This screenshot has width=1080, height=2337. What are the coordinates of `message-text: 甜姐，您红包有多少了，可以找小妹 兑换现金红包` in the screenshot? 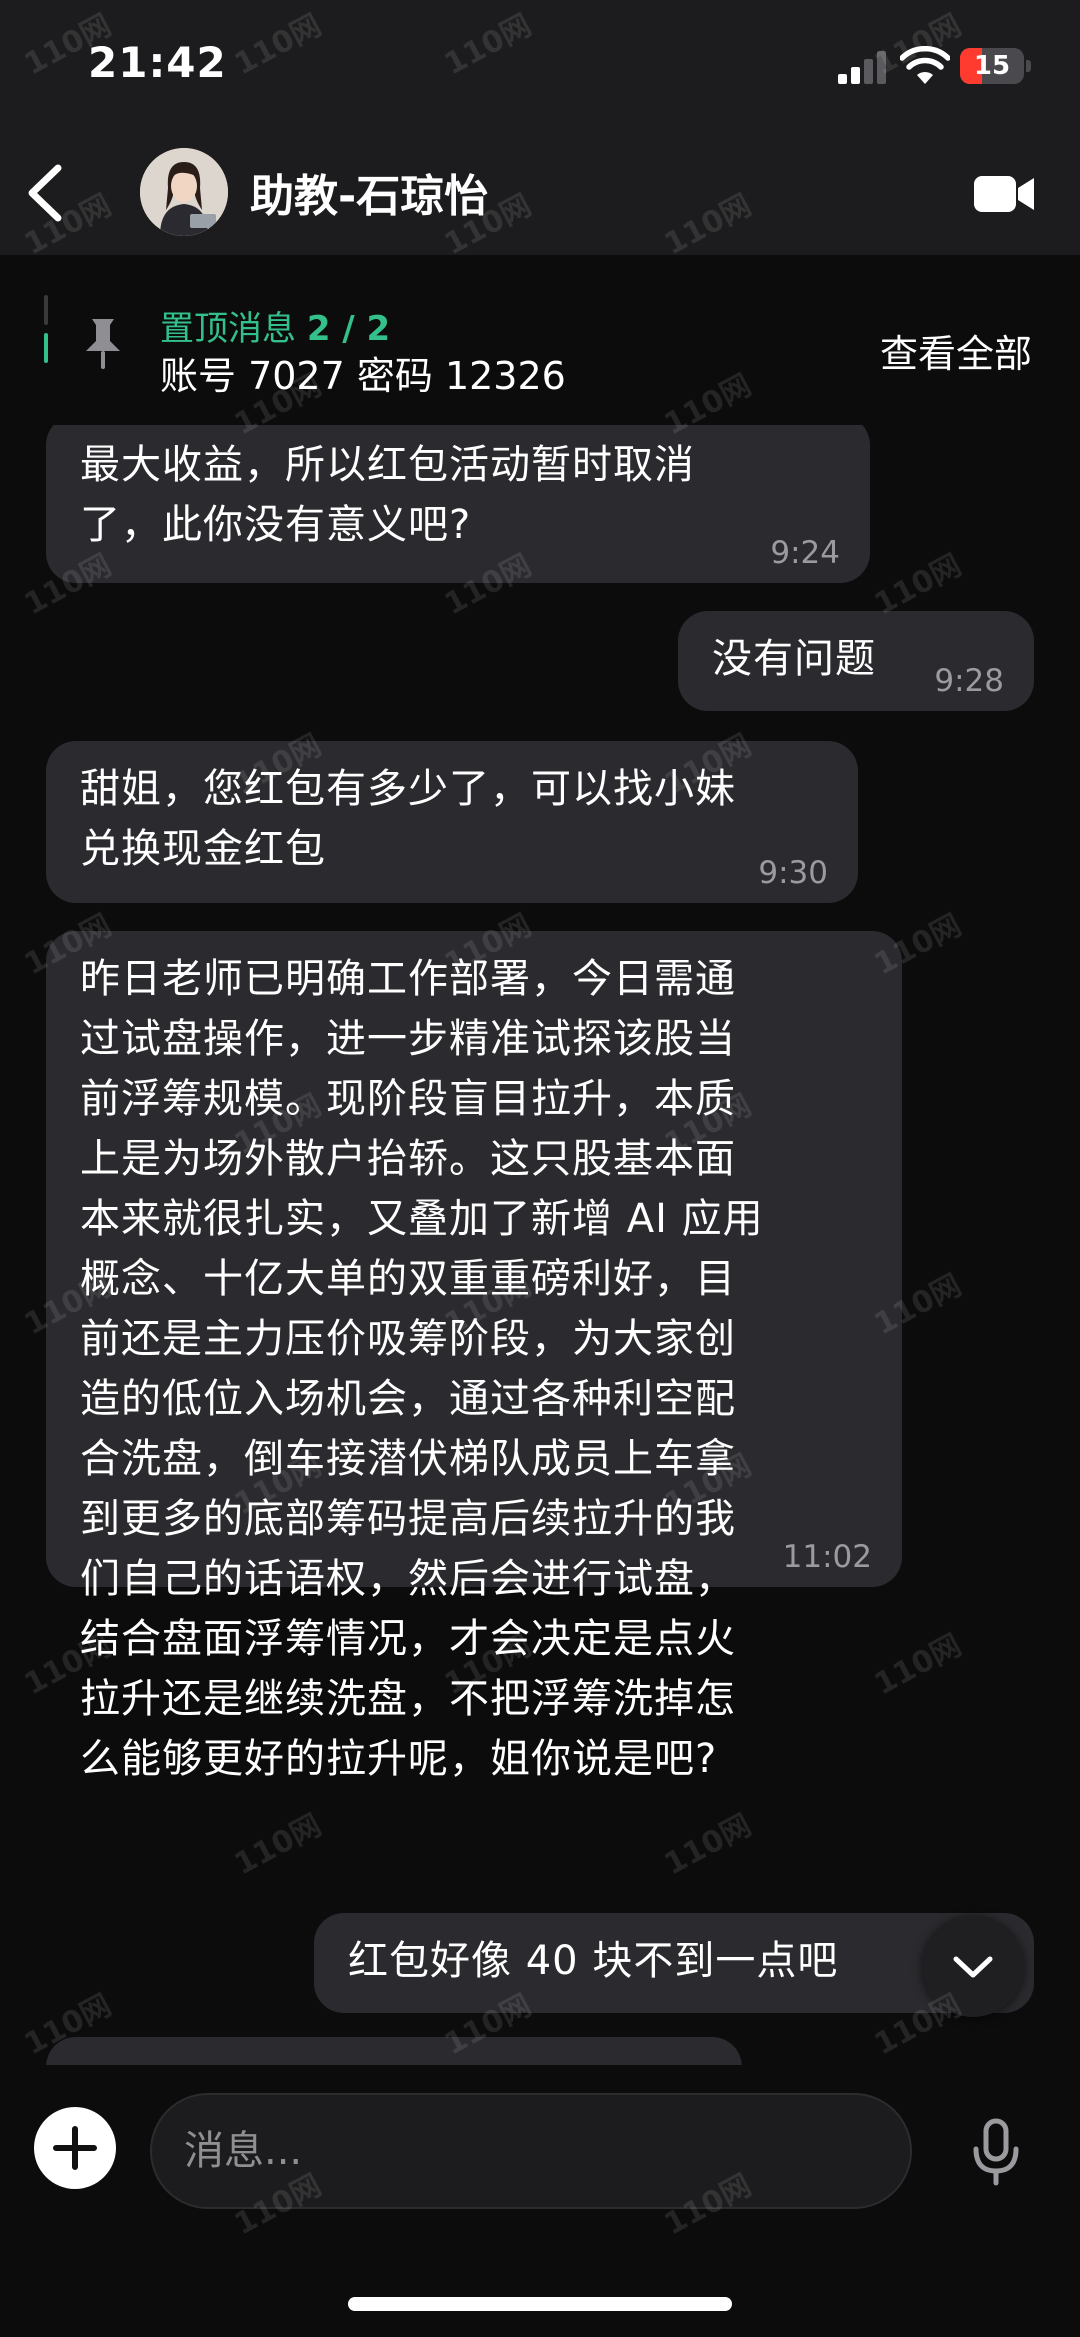 It's located at (408, 819).